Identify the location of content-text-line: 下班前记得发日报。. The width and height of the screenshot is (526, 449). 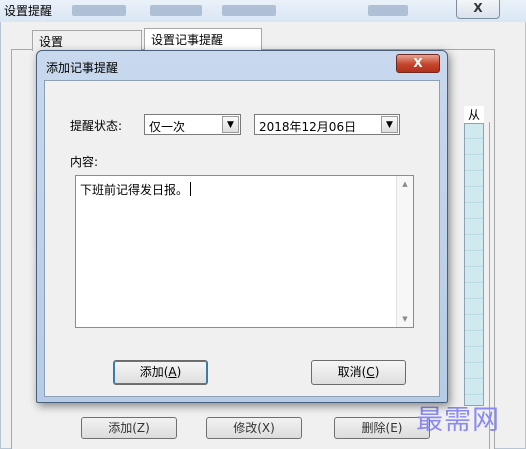
(136, 189).